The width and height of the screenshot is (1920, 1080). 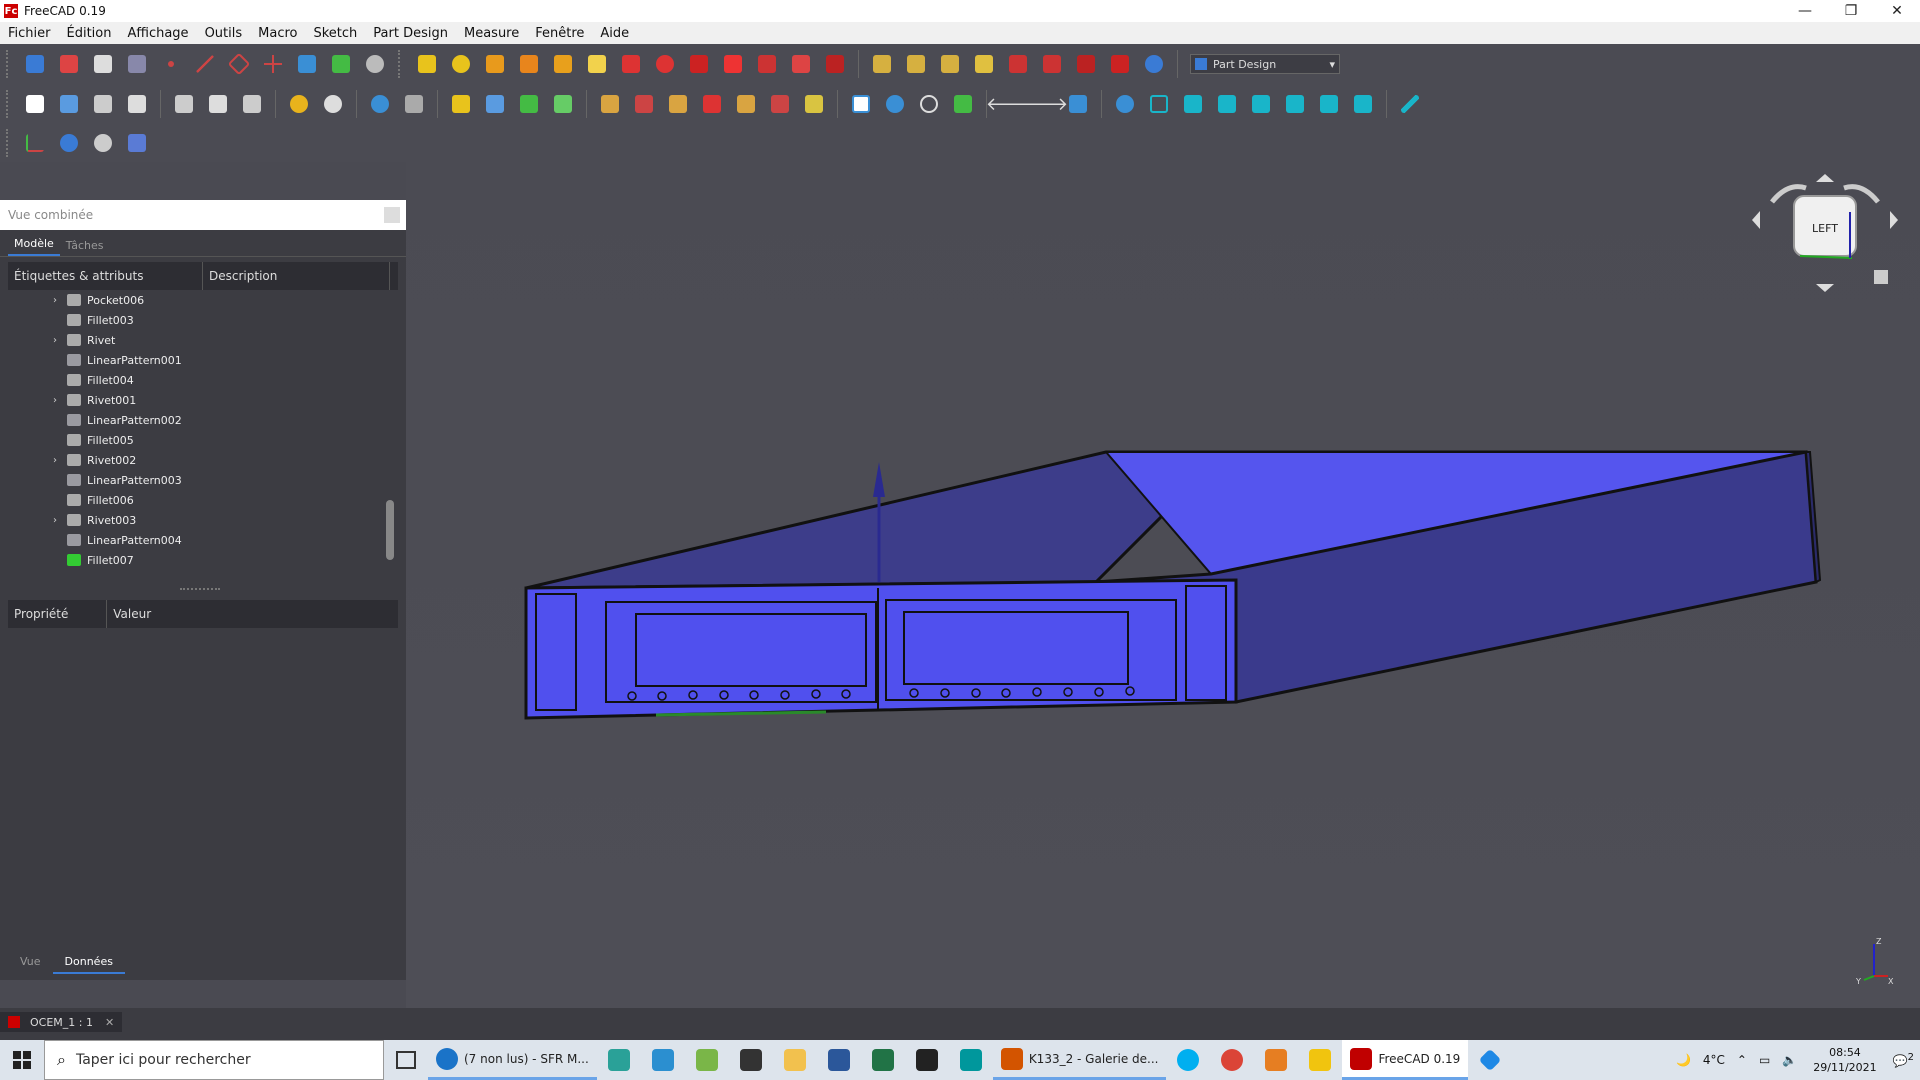 I want to click on macro-step-button, so click(x=780, y=104).